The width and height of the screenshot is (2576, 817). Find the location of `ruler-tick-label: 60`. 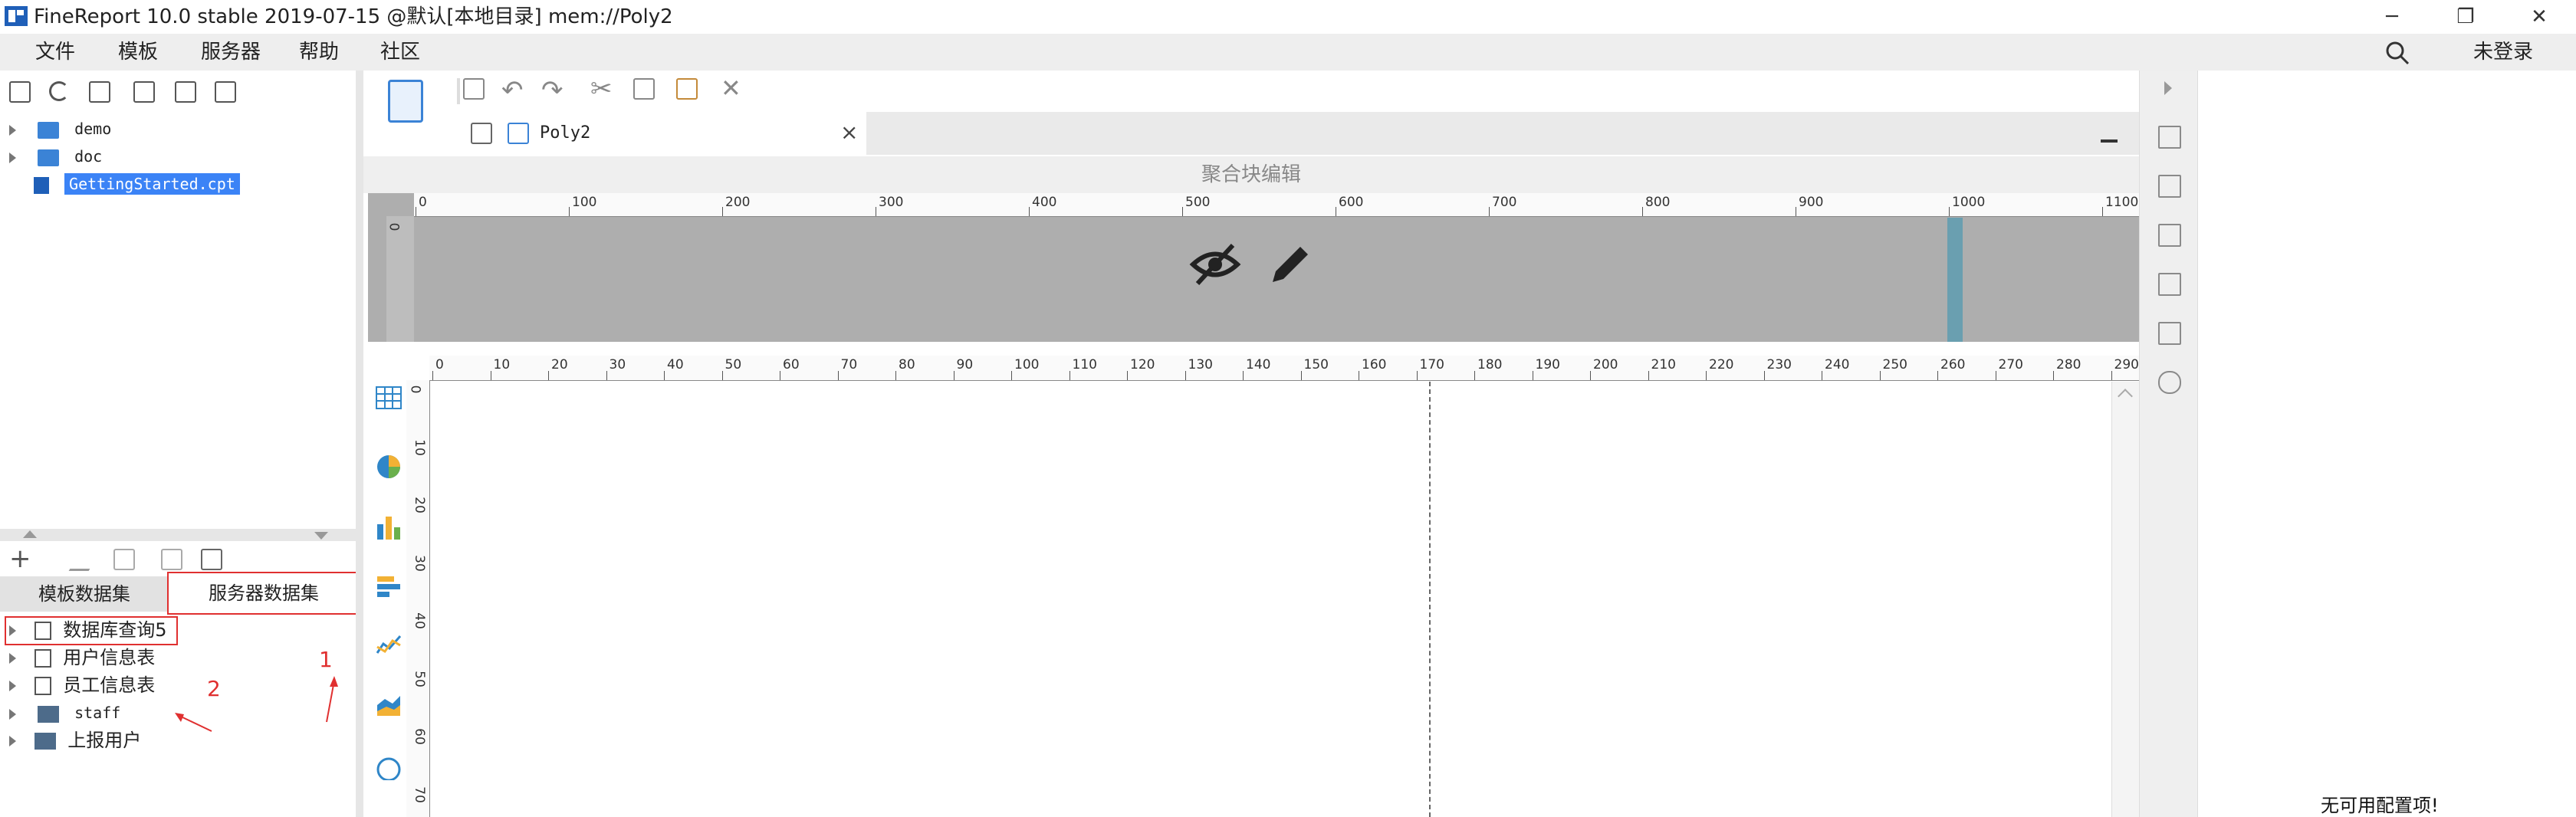

ruler-tick-label: 60 is located at coordinates (419, 736).